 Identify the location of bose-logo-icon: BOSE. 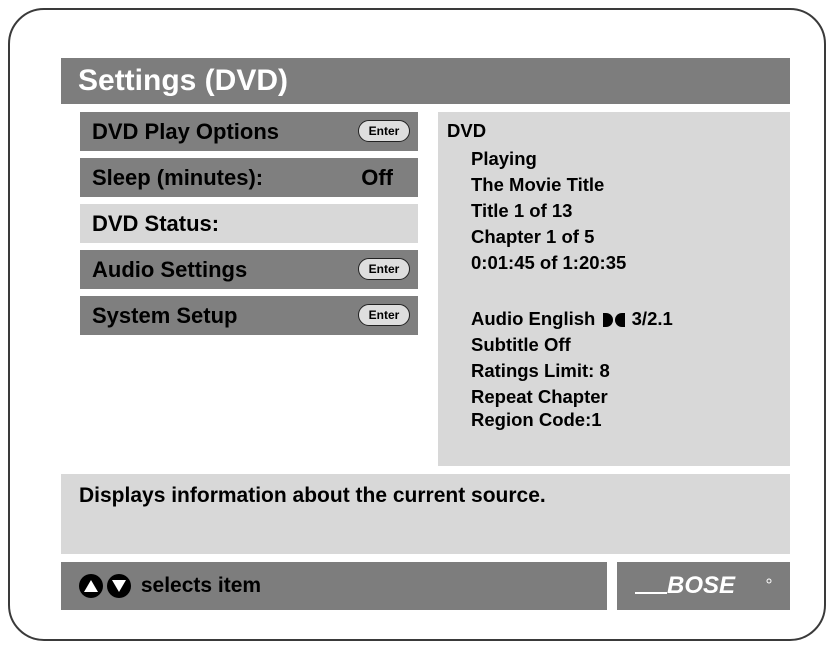
(703, 585).